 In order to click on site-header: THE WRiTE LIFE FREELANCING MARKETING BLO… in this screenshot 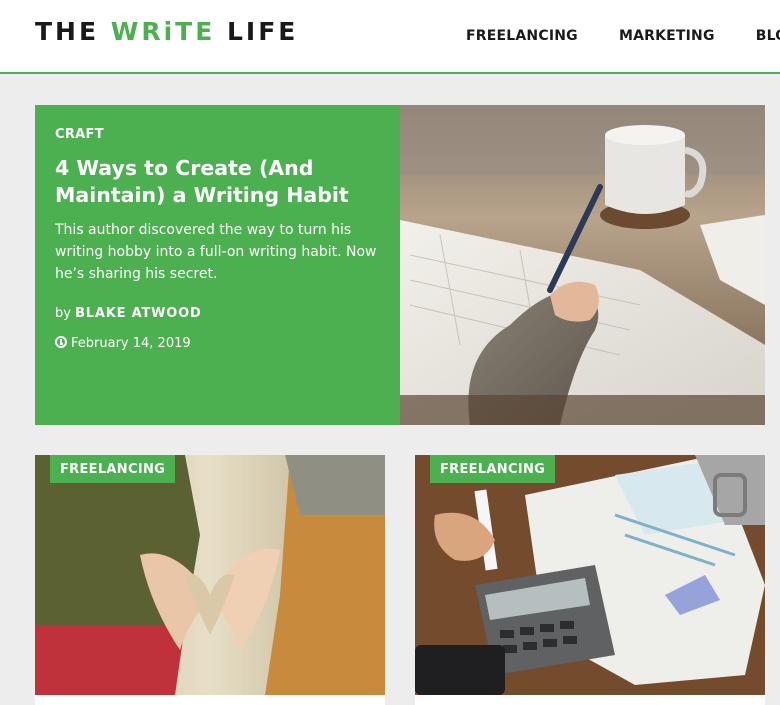, I will do `click(390, 37)`.